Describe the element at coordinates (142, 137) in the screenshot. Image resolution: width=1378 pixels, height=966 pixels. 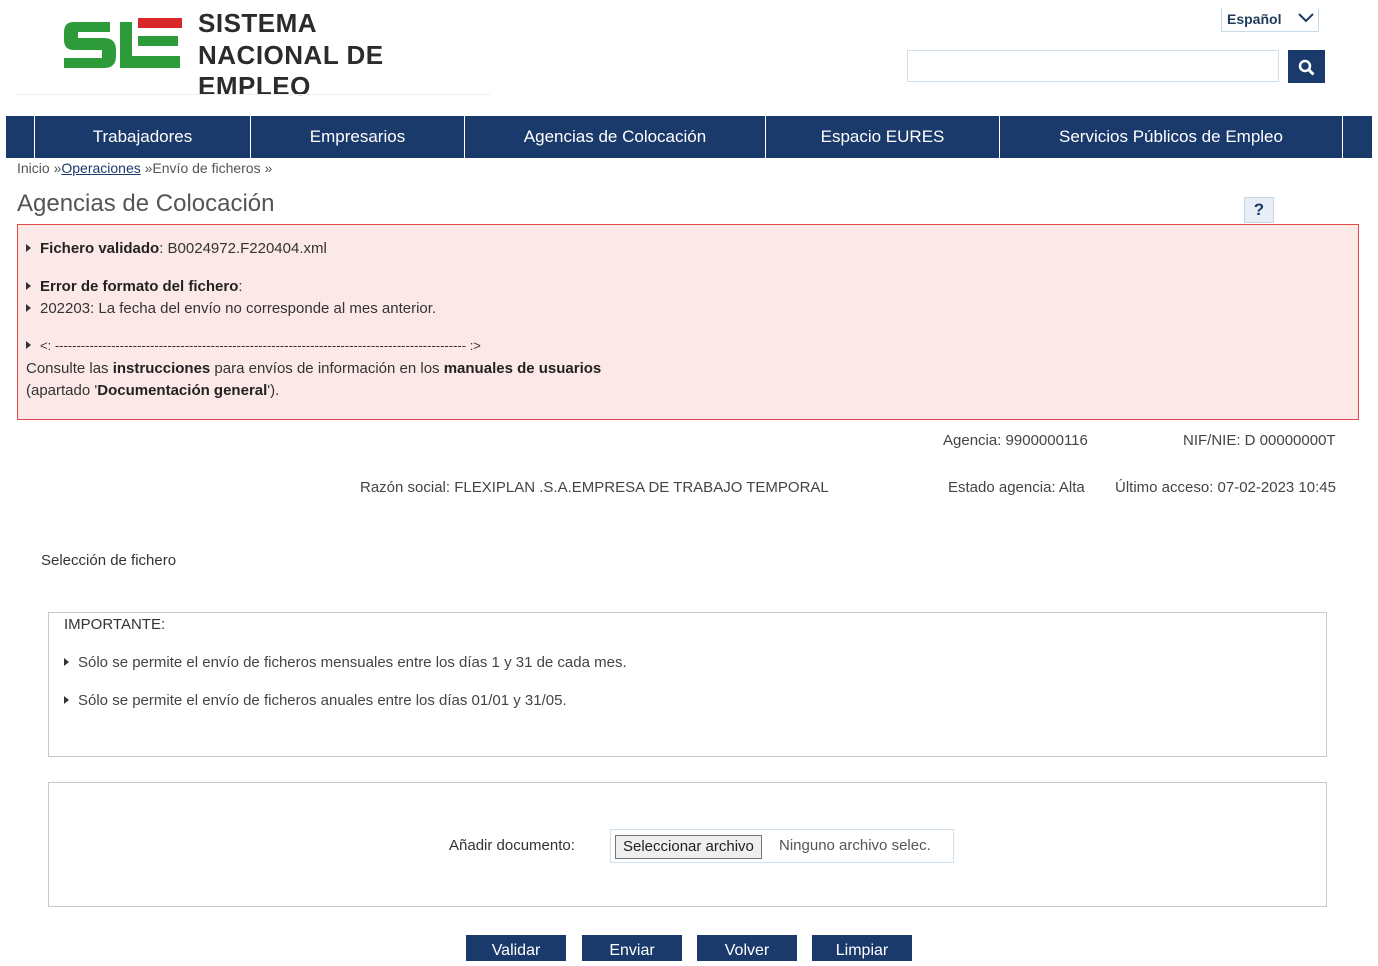
I see `nav-item-trabajadores: Trabajadores` at that location.